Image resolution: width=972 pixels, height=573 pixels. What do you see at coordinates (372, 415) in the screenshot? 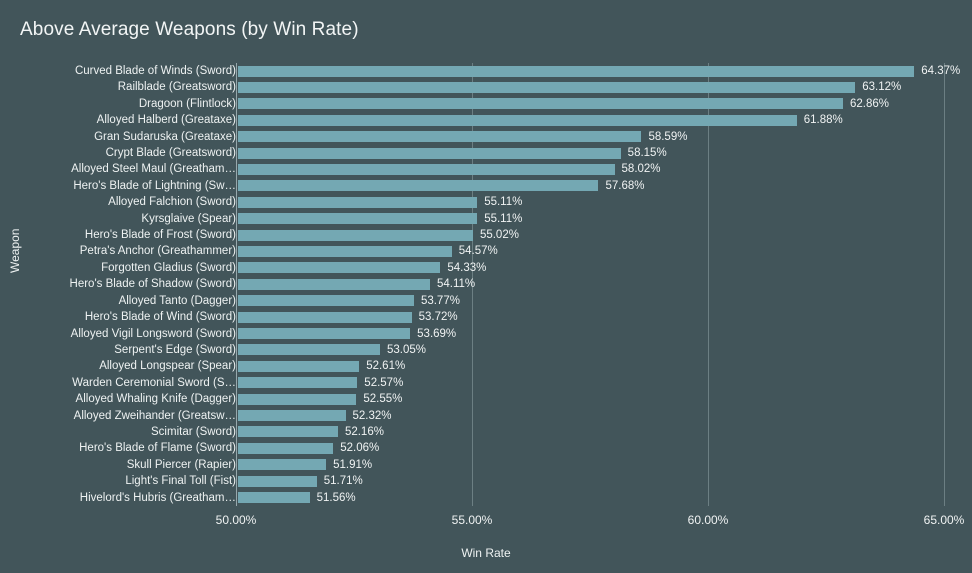
I see `bar-value-label: 52.32%` at bounding box center [372, 415].